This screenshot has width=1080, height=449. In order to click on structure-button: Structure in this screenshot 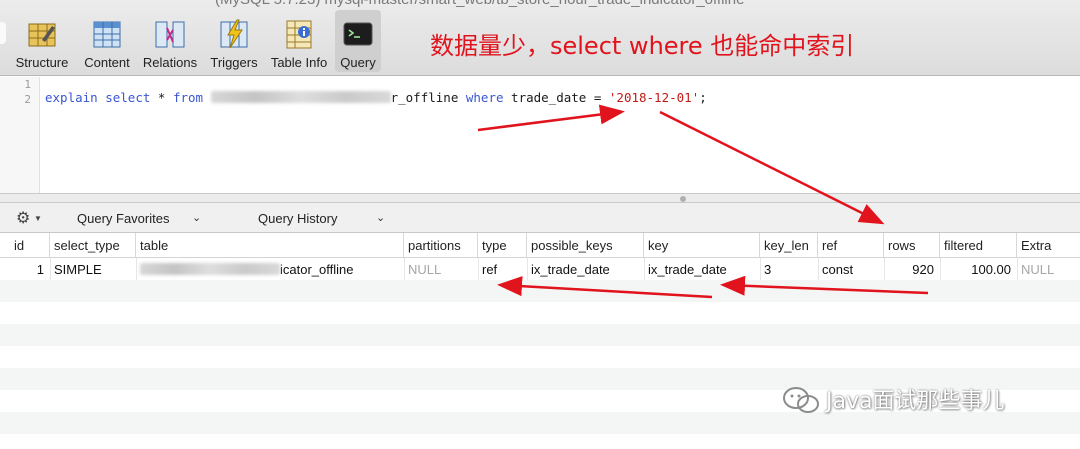, I will do `click(42, 41)`.